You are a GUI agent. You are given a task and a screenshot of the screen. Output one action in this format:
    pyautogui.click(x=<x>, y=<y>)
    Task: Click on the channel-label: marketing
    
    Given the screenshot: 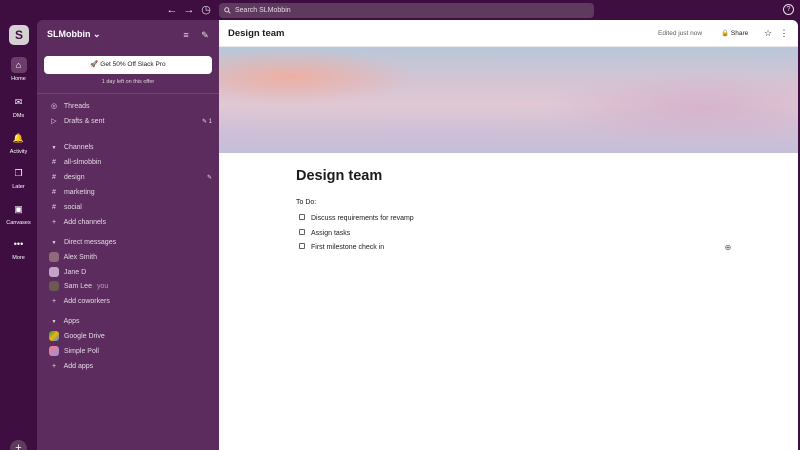 What is the action you would take?
    pyautogui.click(x=79, y=192)
    